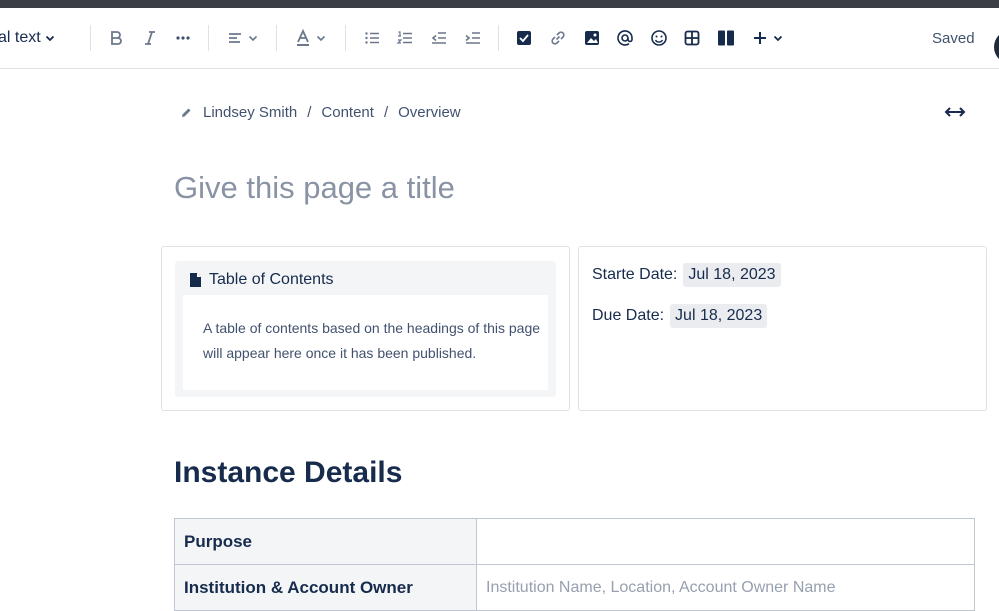 Image resolution: width=999 pixels, height=611 pixels. I want to click on mention-button, so click(625, 38).